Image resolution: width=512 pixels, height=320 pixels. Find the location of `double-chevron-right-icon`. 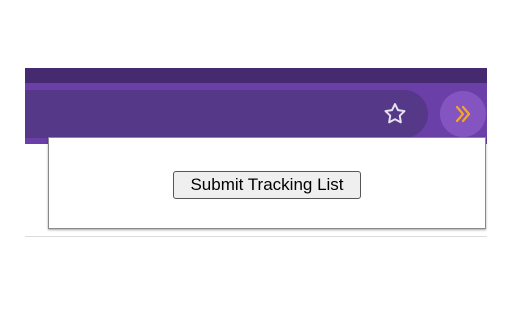

double-chevron-right-icon is located at coordinates (463, 114).